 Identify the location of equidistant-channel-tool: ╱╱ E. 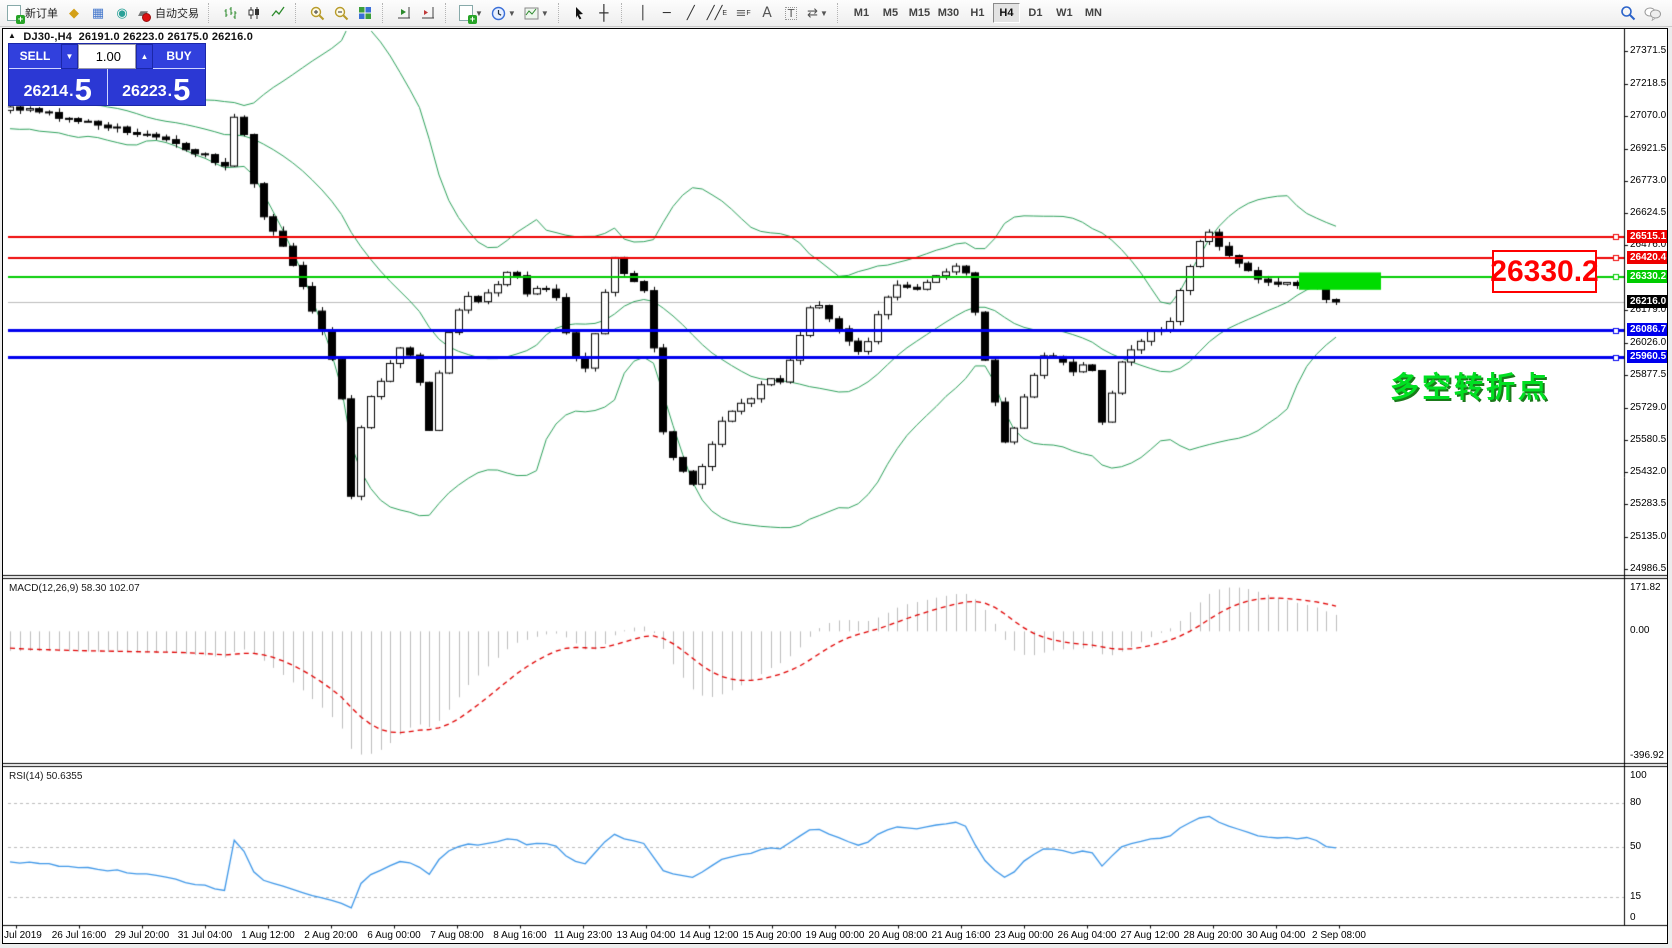
(717, 13).